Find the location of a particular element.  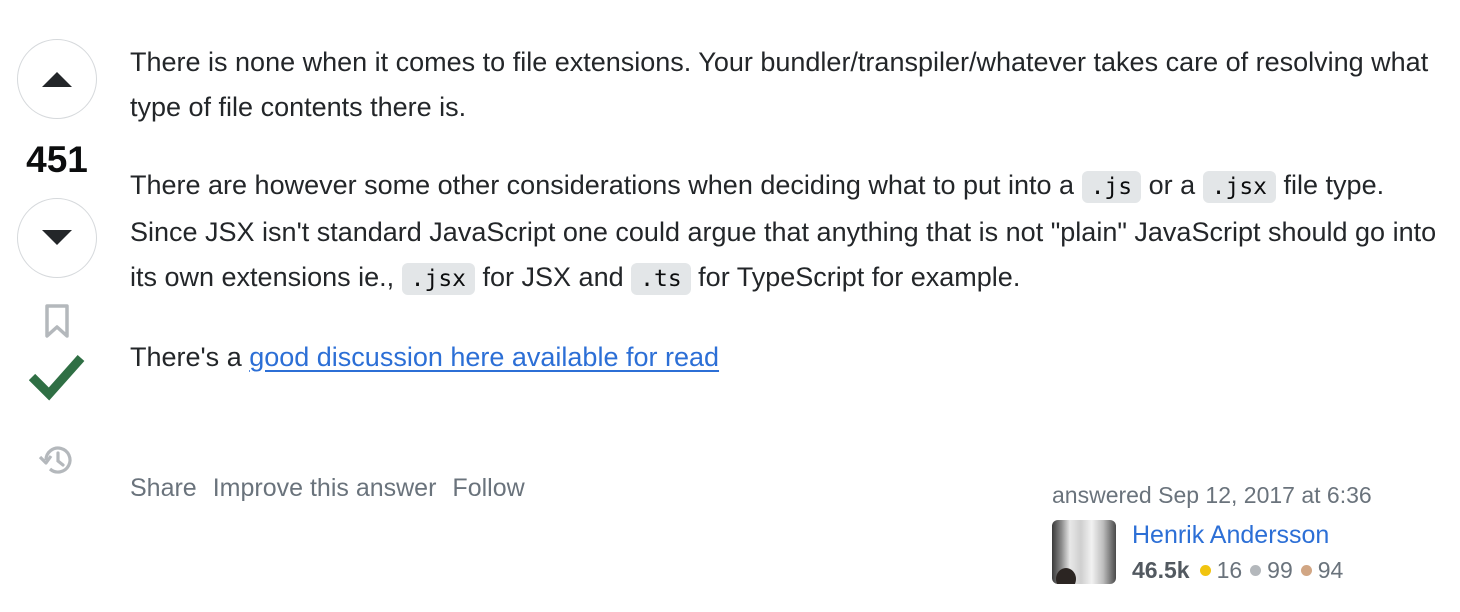

reputation-score: 46.5k is located at coordinates (1161, 570).